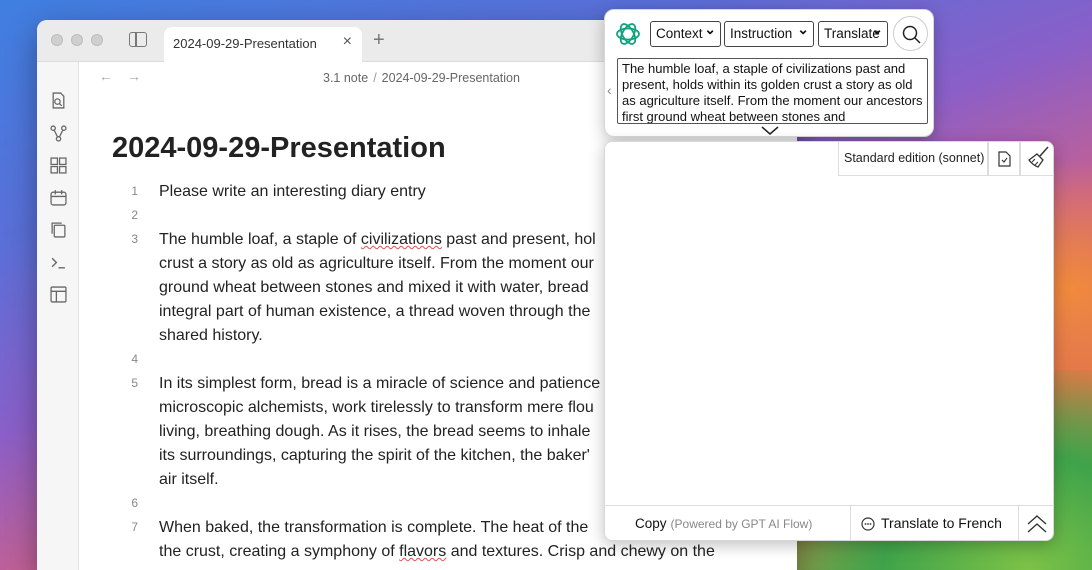  Describe the element at coordinates (741, 524) in the screenshot. I see `powered-by-label: (Powered by GPT AI Flow)` at that location.